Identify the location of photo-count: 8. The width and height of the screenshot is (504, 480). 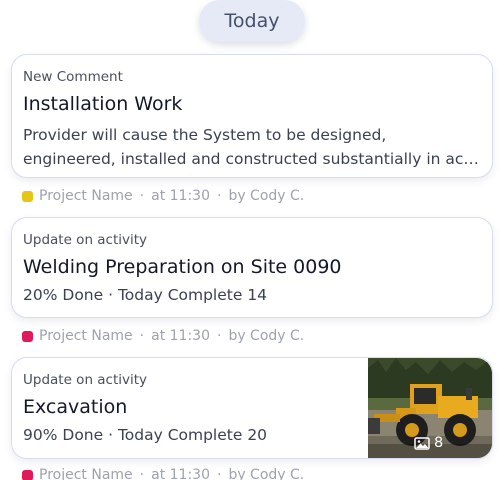
(439, 443).